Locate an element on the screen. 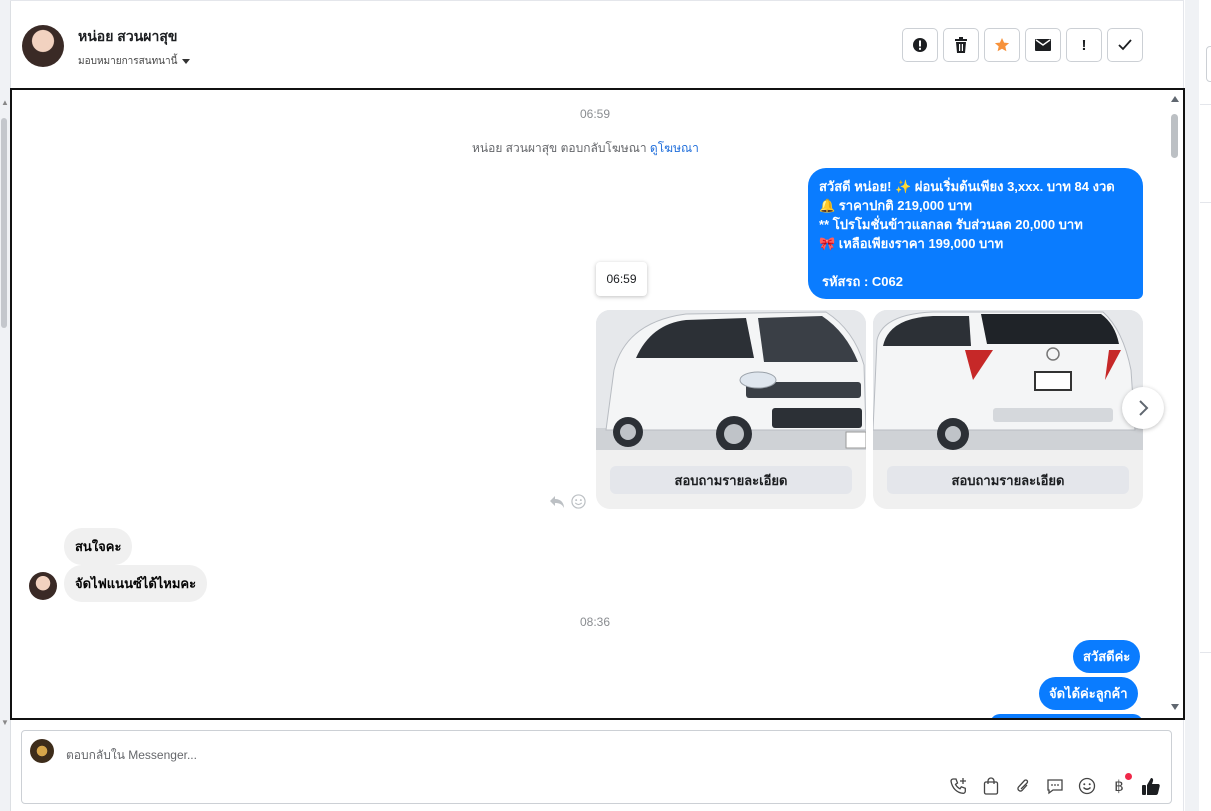 This screenshot has width=1211, height=811. star-button is located at coordinates (1002, 45).